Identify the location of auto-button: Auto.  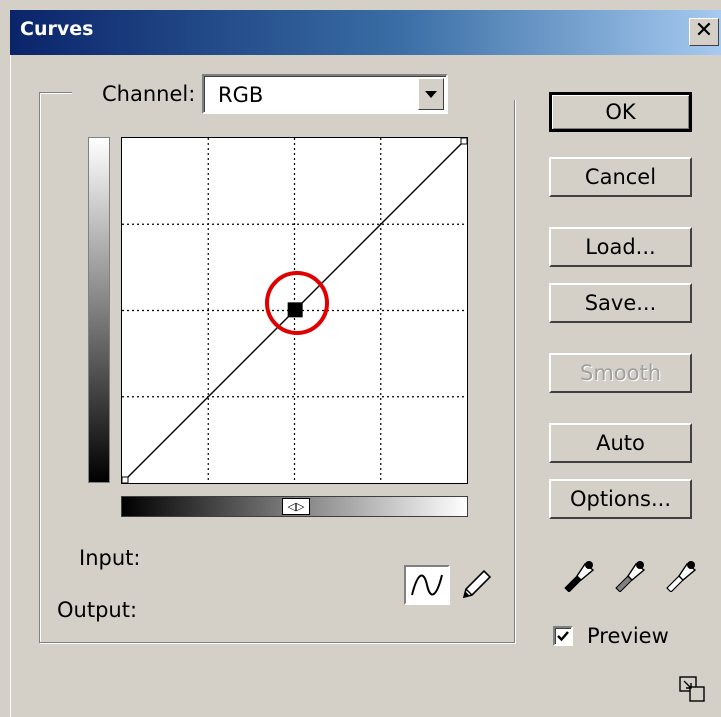
(620, 443).